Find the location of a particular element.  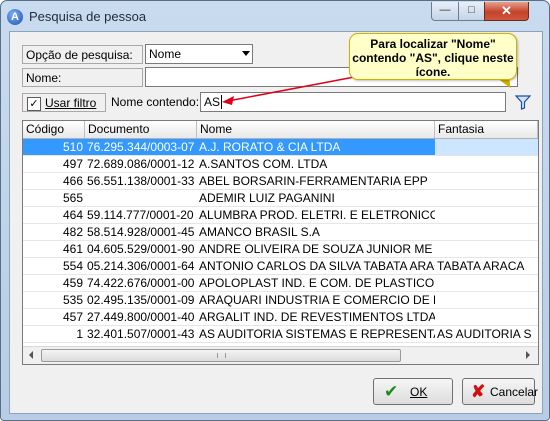

cell-document: 02.495.135/0001-09 is located at coordinates (141, 300).